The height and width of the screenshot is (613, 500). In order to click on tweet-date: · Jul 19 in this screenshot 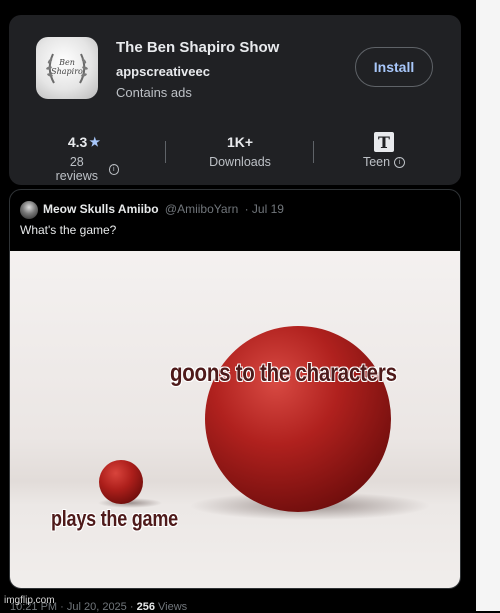, I will do `click(264, 209)`.